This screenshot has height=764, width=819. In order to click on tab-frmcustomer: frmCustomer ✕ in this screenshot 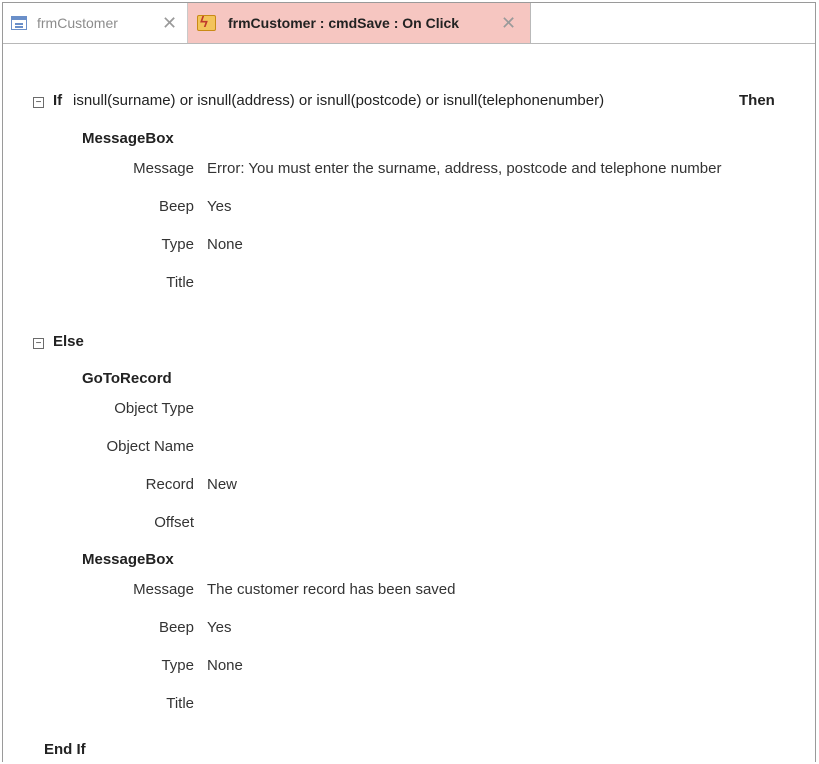, I will do `click(95, 23)`.